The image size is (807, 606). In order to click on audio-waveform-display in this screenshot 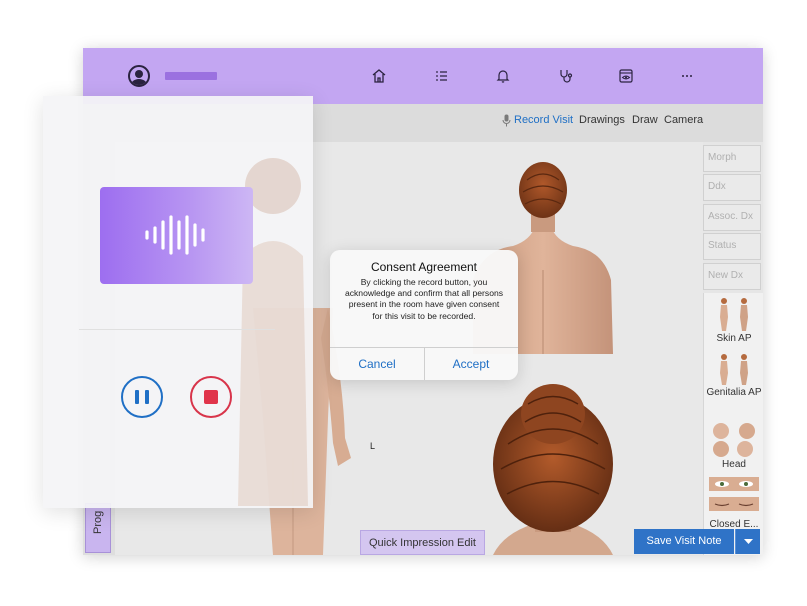, I will do `click(176, 235)`.